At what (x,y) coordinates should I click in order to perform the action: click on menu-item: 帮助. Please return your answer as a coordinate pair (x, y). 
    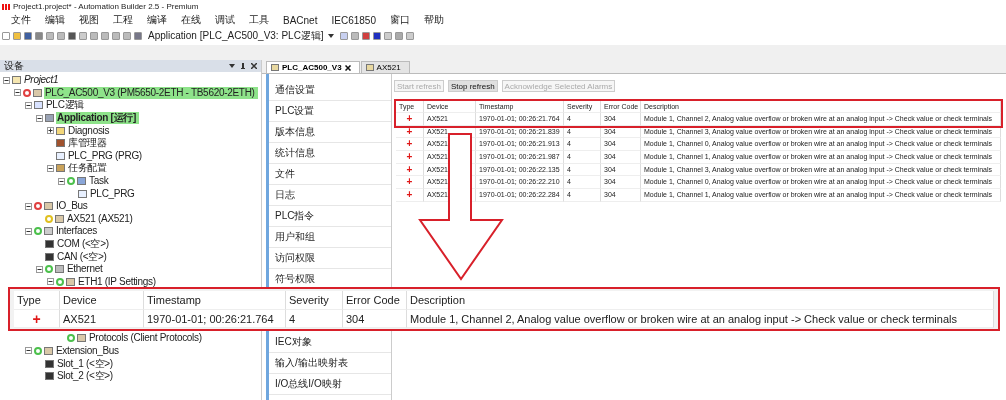
    Looking at the image, I should click on (433, 20).